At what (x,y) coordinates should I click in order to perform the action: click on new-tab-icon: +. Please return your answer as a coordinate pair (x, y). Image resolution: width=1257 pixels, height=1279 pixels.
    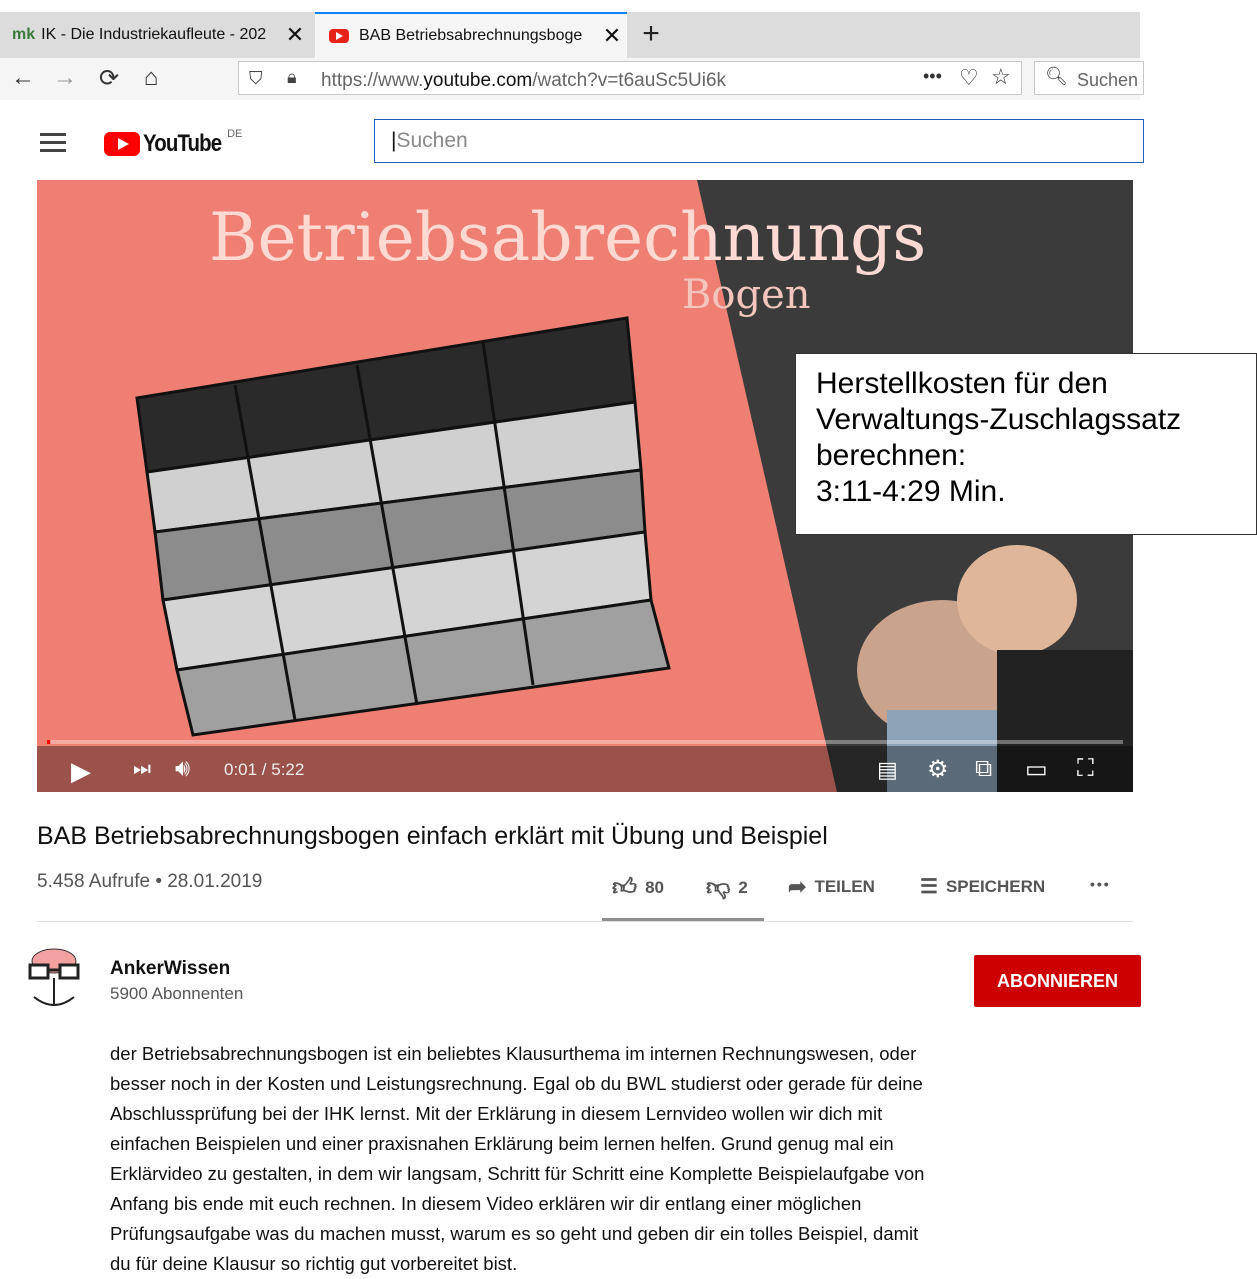
    Looking at the image, I should click on (651, 35).